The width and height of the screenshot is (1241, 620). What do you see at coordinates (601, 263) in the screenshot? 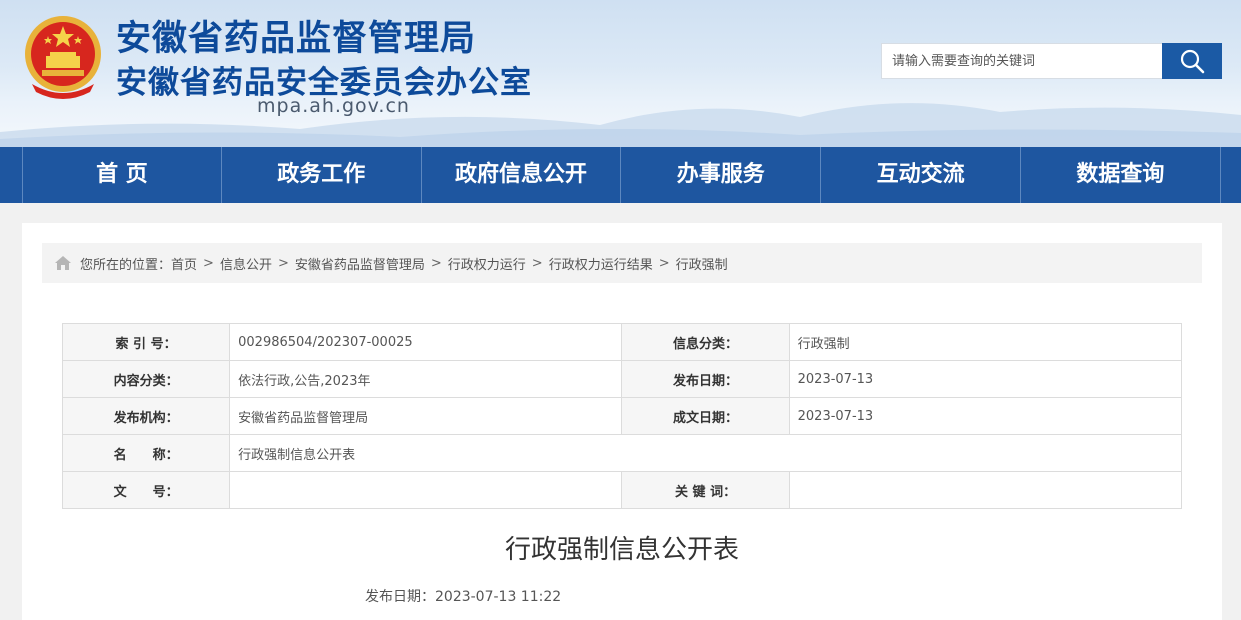
I see `breadcrumb-link-results: 行政权力运行结果` at bounding box center [601, 263].